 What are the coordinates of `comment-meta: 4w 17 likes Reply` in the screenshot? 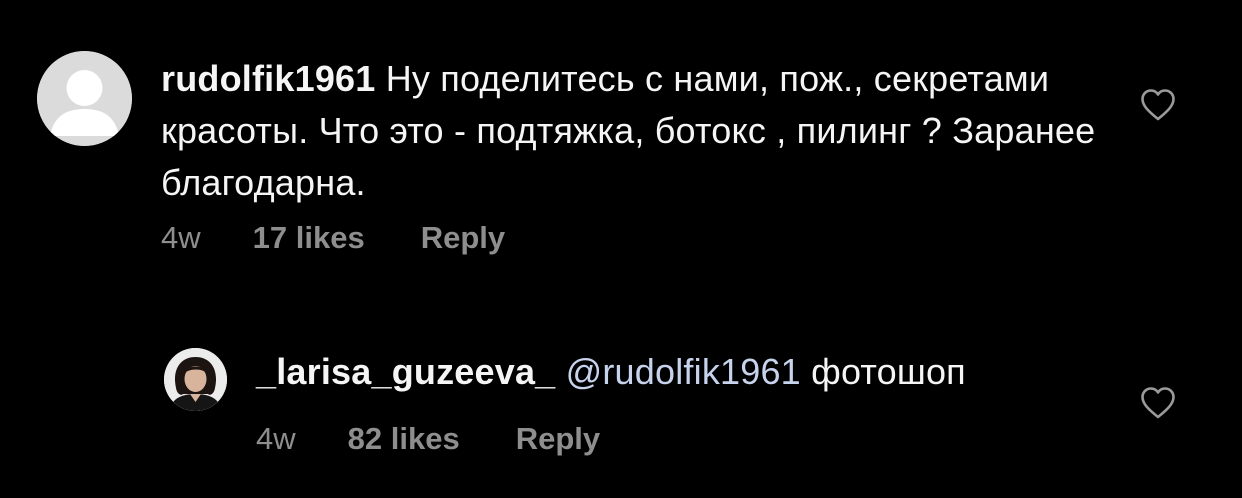 It's located at (333, 238).